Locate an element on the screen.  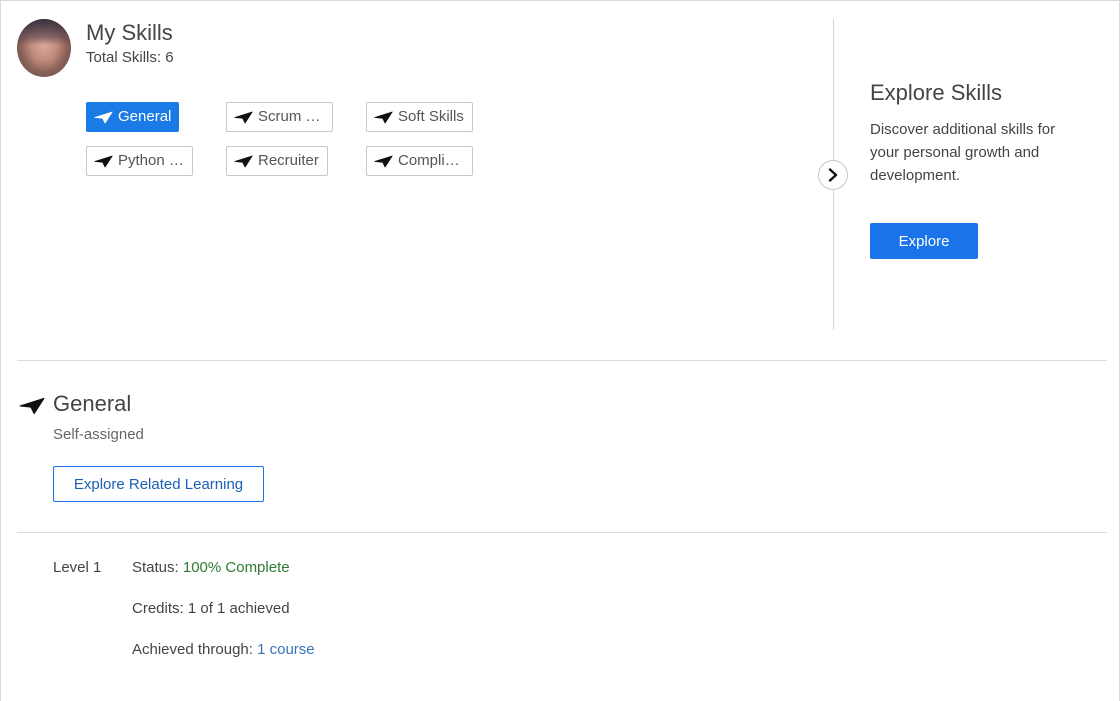
skill-chip-python: Python Developer is located at coordinates (139, 161).